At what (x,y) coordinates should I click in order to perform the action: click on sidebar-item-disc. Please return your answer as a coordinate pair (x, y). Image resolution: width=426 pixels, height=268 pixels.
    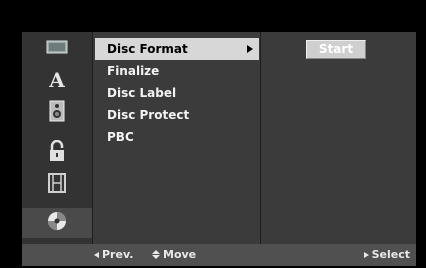
    Looking at the image, I should click on (57, 223).